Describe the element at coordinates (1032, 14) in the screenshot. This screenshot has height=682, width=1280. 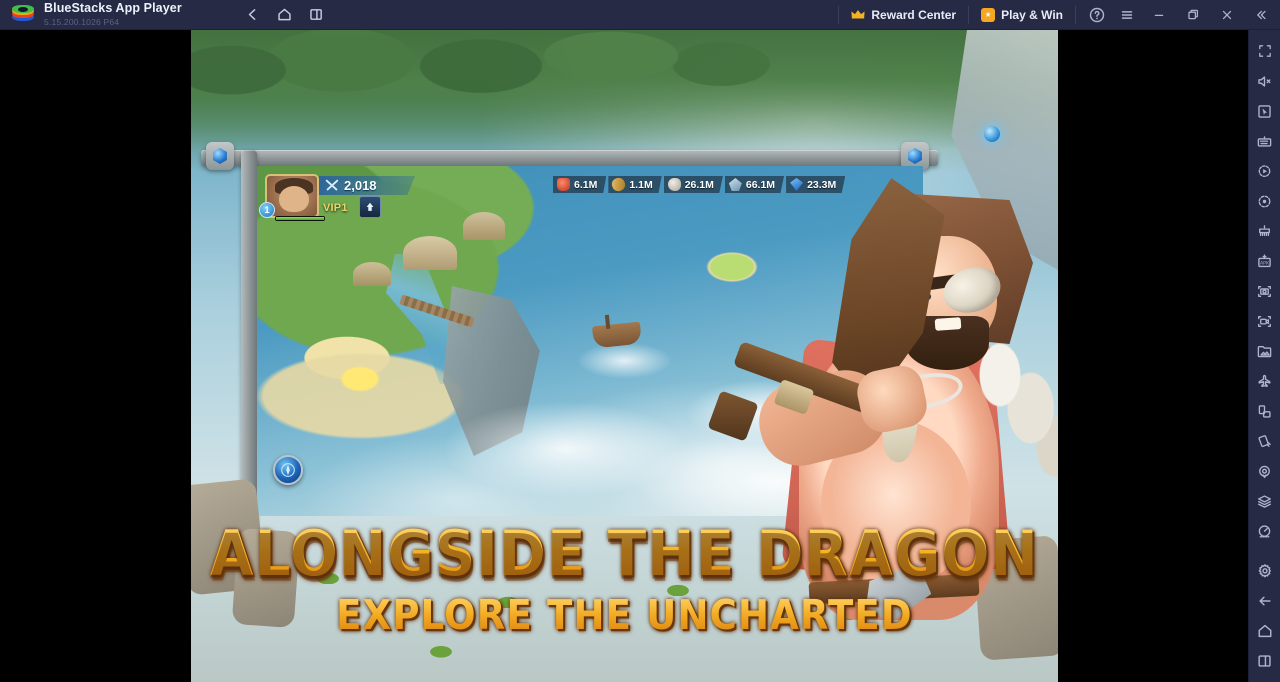
I see `play-and-win-label: Play & Win` at that location.